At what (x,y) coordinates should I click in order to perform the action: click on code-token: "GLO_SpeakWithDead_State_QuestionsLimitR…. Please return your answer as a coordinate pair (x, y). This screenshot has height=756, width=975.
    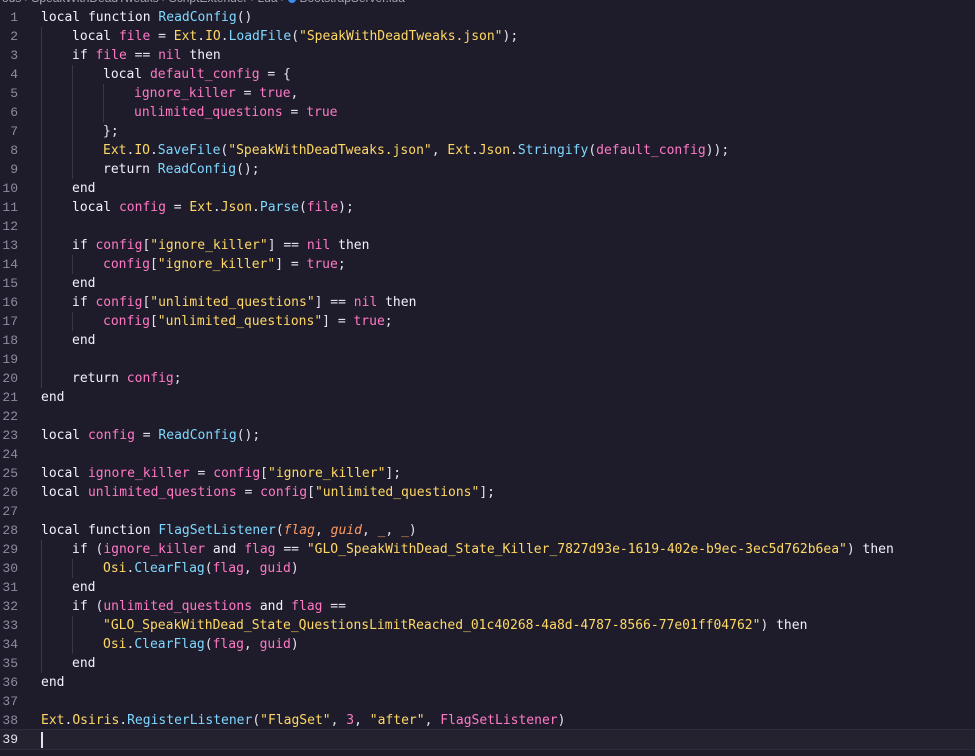
    Looking at the image, I should click on (432, 625).